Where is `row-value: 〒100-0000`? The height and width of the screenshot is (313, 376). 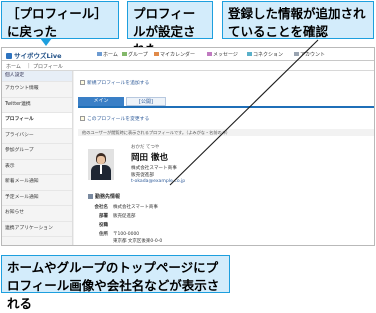
row-value: 〒100-0000 is located at coordinates (126, 234).